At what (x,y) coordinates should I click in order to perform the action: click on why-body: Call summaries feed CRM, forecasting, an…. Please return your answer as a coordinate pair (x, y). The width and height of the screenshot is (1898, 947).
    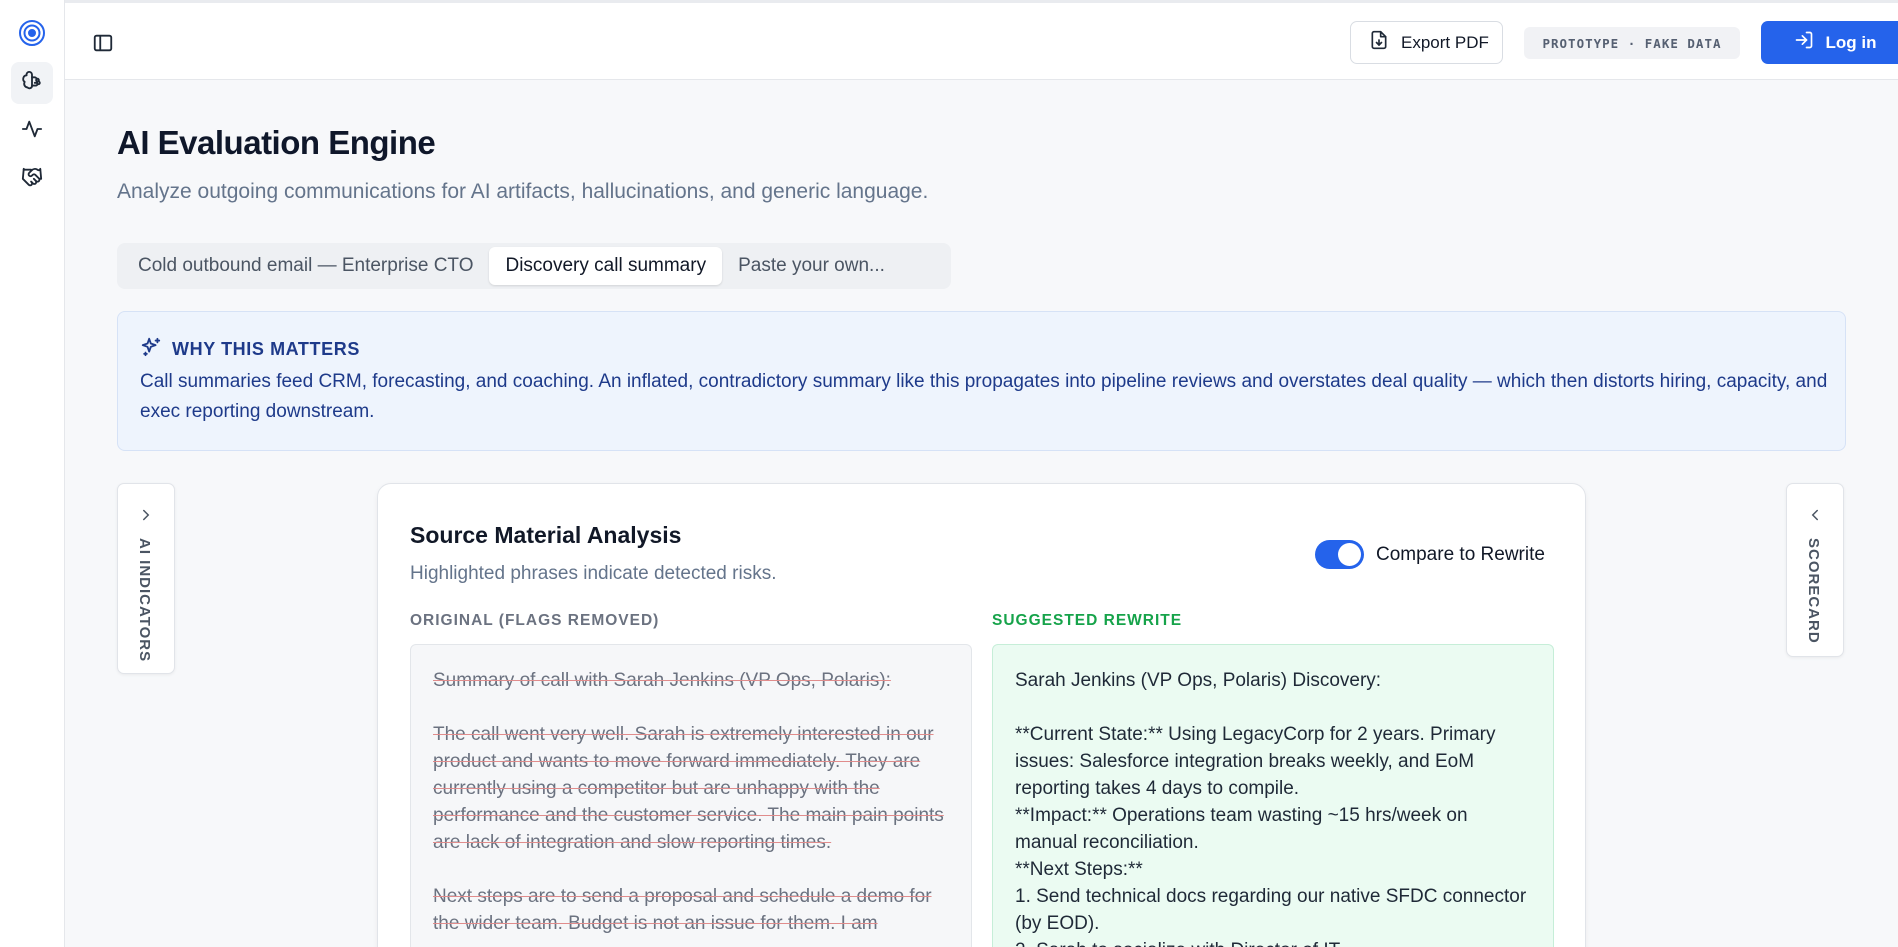
    Looking at the image, I should click on (984, 396).